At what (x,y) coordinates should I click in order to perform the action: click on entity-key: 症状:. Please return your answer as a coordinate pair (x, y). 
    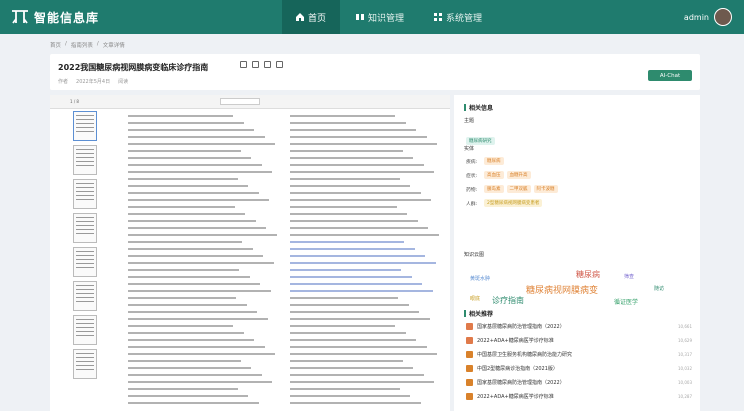
    Looking at the image, I should click on (472, 176).